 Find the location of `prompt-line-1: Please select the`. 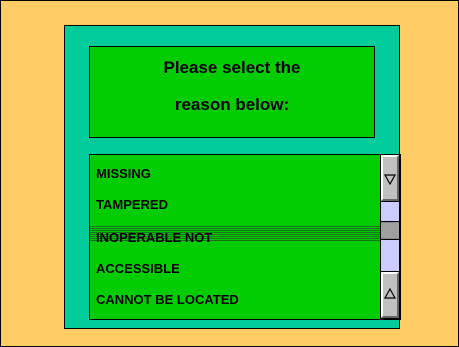

prompt-line-1: Please select the is located at coordinates (232, 67).